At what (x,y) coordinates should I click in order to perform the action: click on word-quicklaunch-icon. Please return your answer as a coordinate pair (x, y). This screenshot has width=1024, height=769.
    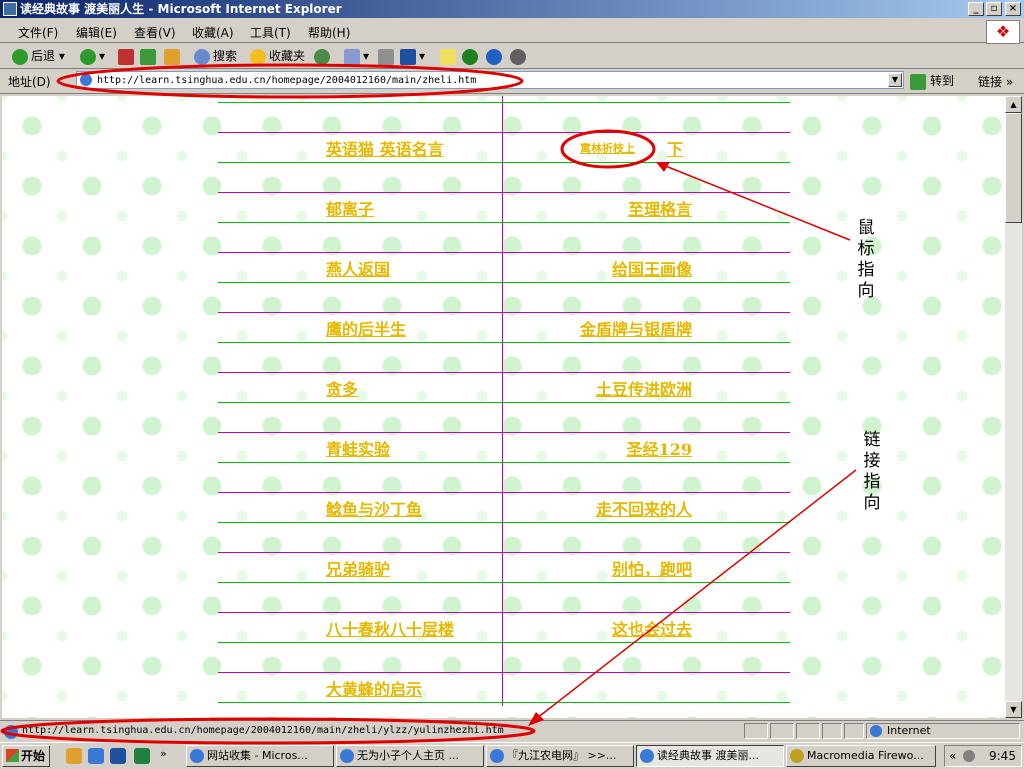
    Looking at the image, I should click on (118, 756).